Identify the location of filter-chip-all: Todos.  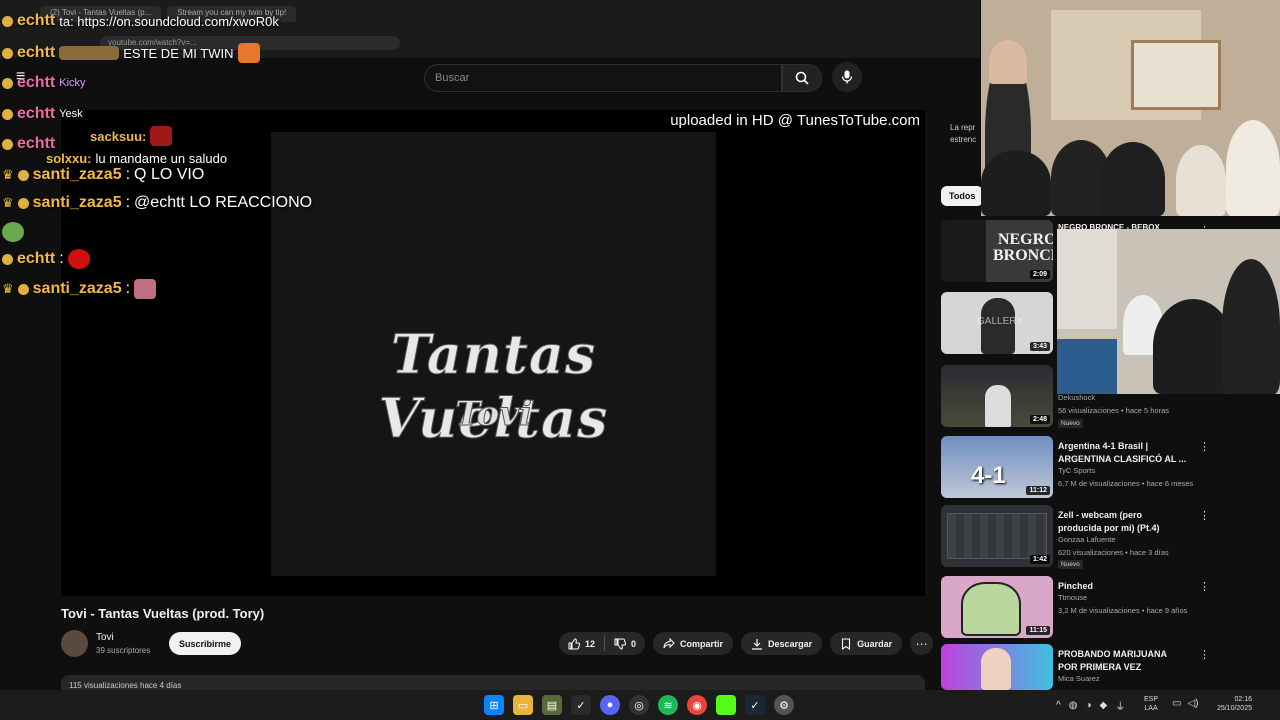
(962, 196).